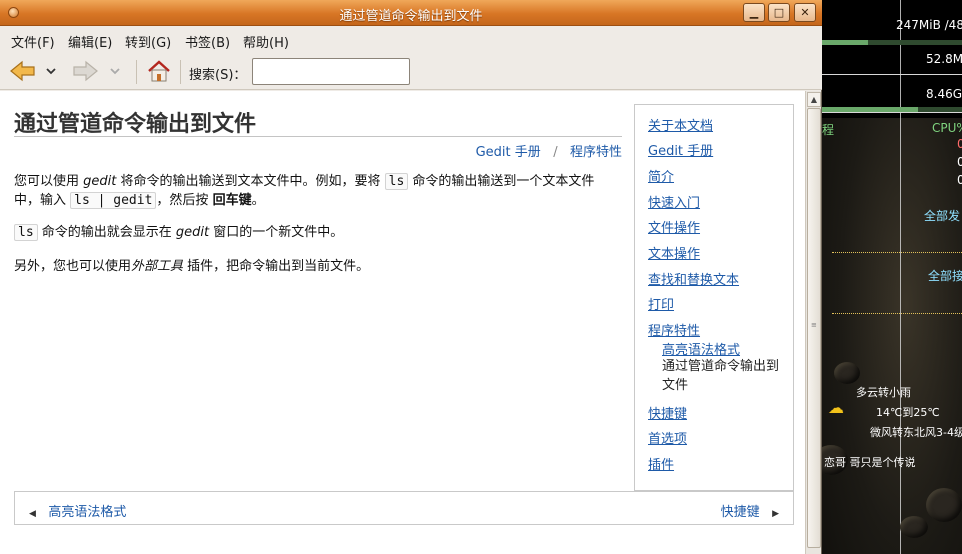 This screenshot has height=554, width=962. I want to click on search-input, so click(331, 71).